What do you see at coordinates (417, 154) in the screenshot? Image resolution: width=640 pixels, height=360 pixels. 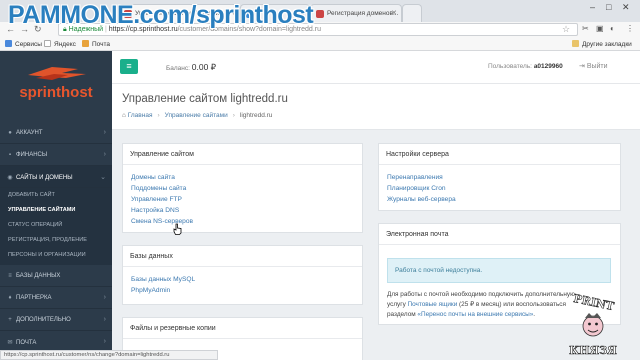 I see `panel-title: Настройки сервера` at bounding box center [417, 154].